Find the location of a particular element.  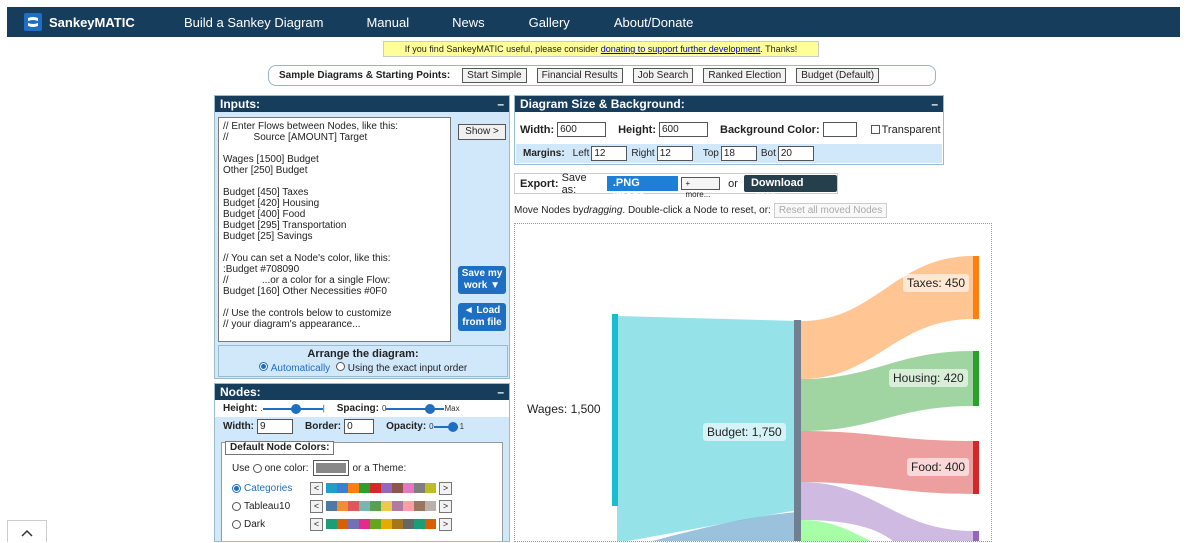

theme-row-tableau10: Tableau10 < > is located at coordinates (342, 506).